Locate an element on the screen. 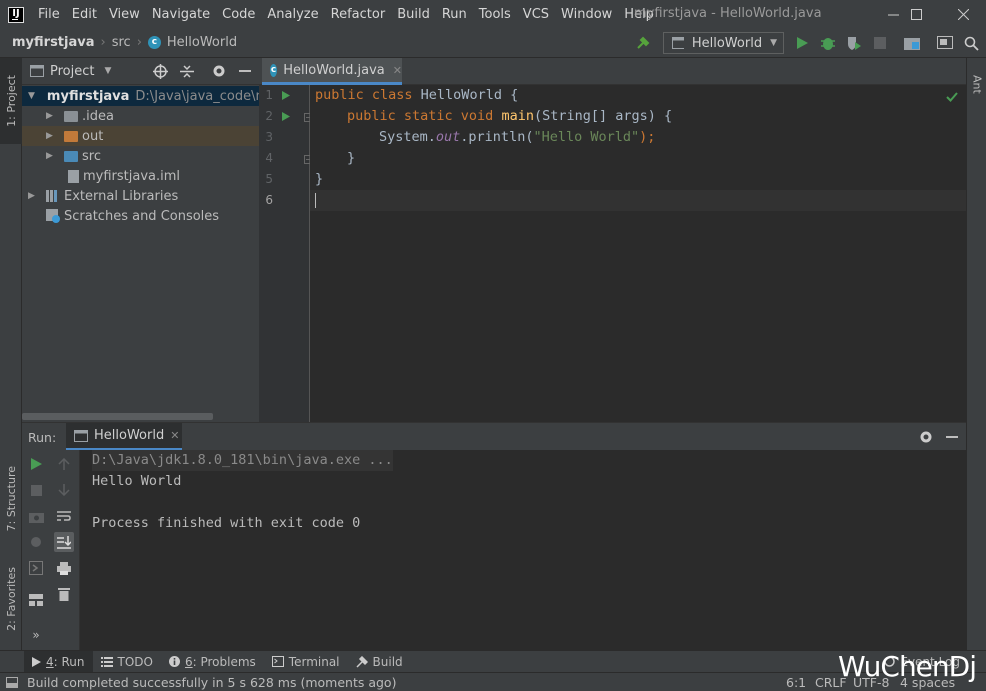 Image resolution: width=986 pixels, height=691 pixels. soft-wrap-button is located at coordinates (64, 516).